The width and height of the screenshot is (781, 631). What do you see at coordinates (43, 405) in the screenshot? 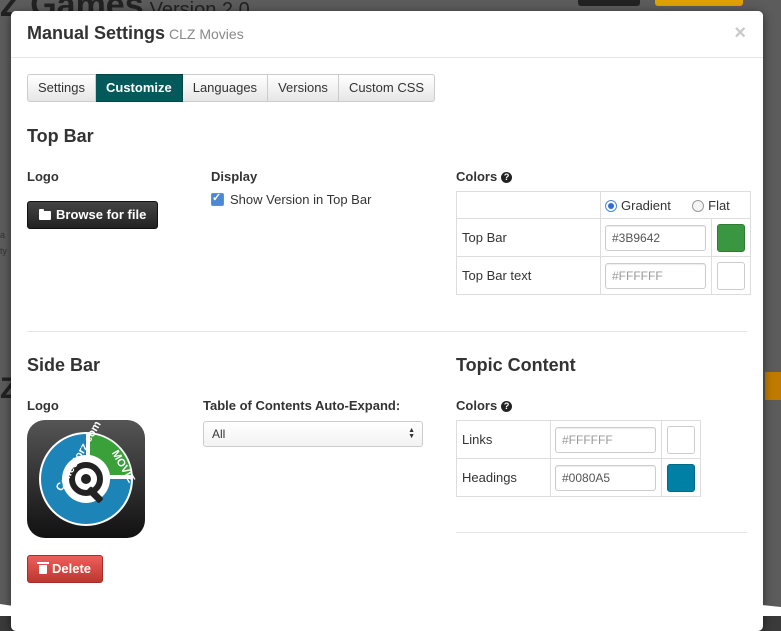
I see `side-bar-logo-label: Logo` at bounding box center [43, 405].